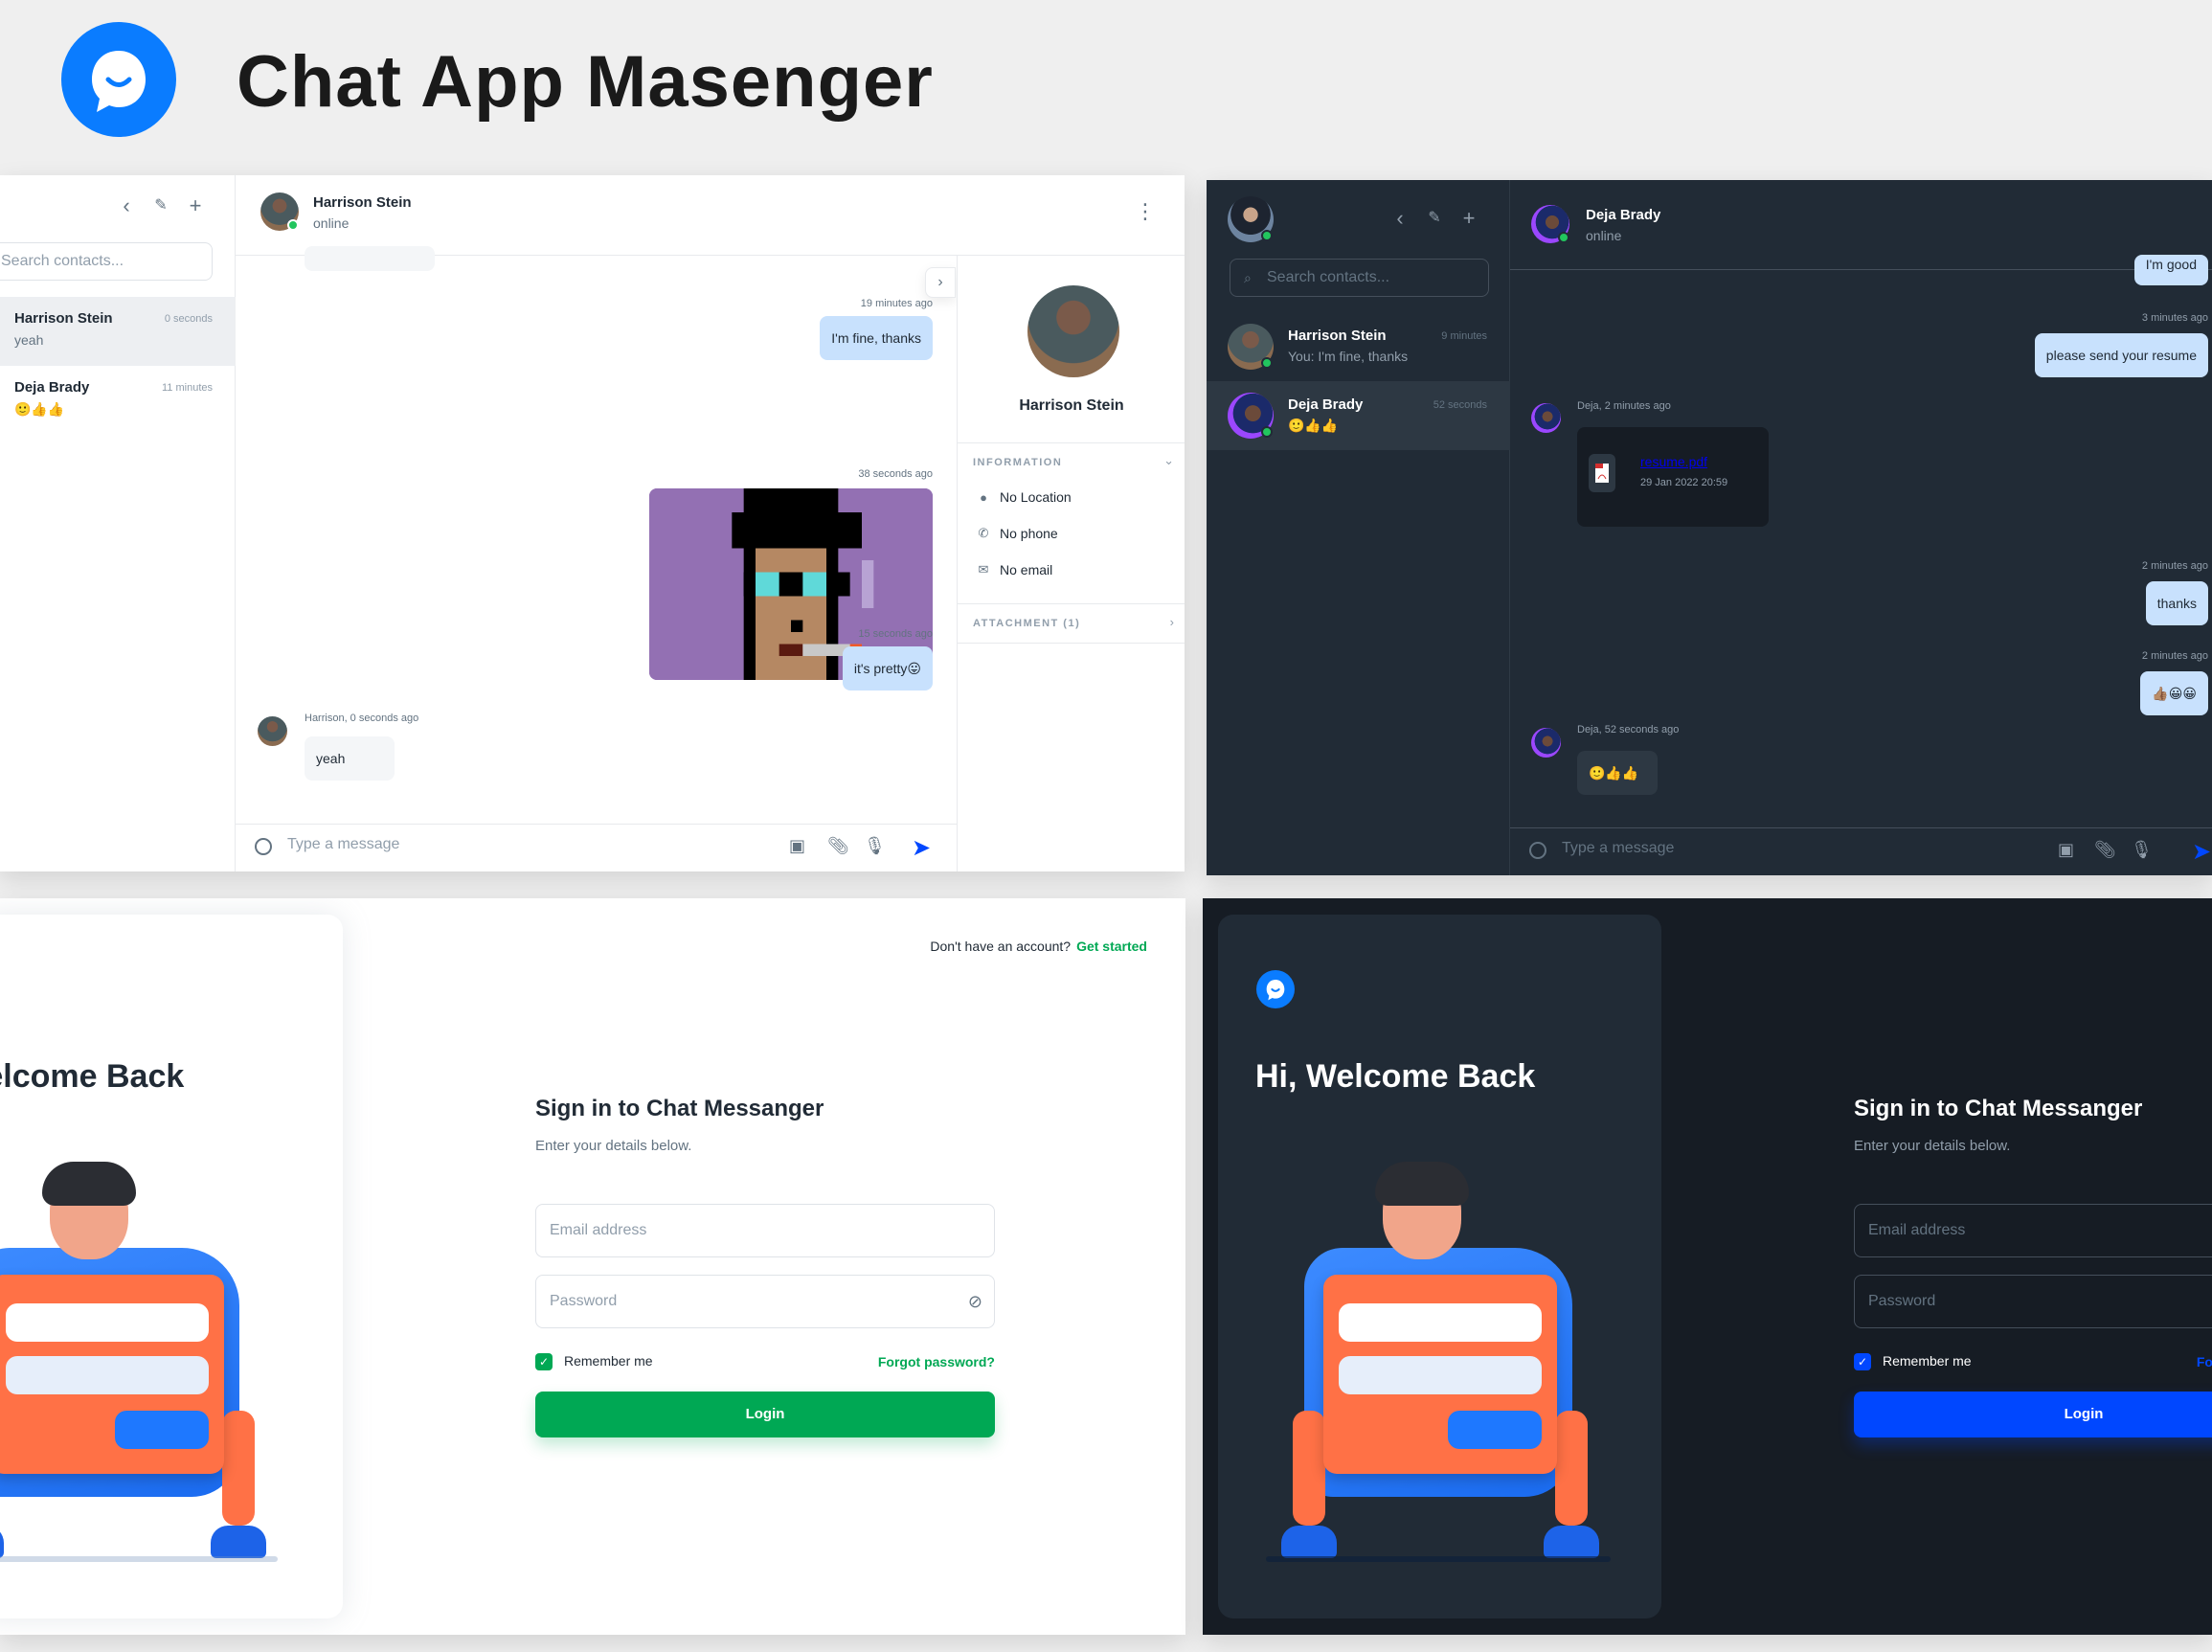 Image resolution: width=2212 pixels, height=1652 pixels. Describe the element at coordinates (613, 1146) in the screenshot. I see `form-subtitle: Enter your details below.` at that location.